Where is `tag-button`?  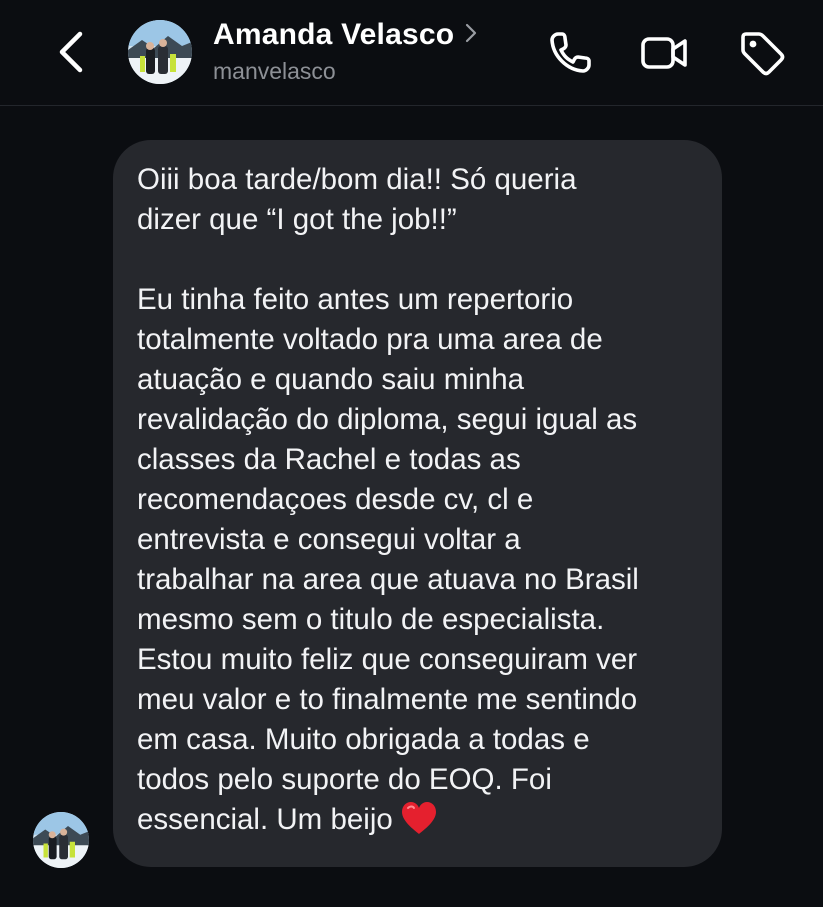
tag-button is located at coordinates (762, 53).